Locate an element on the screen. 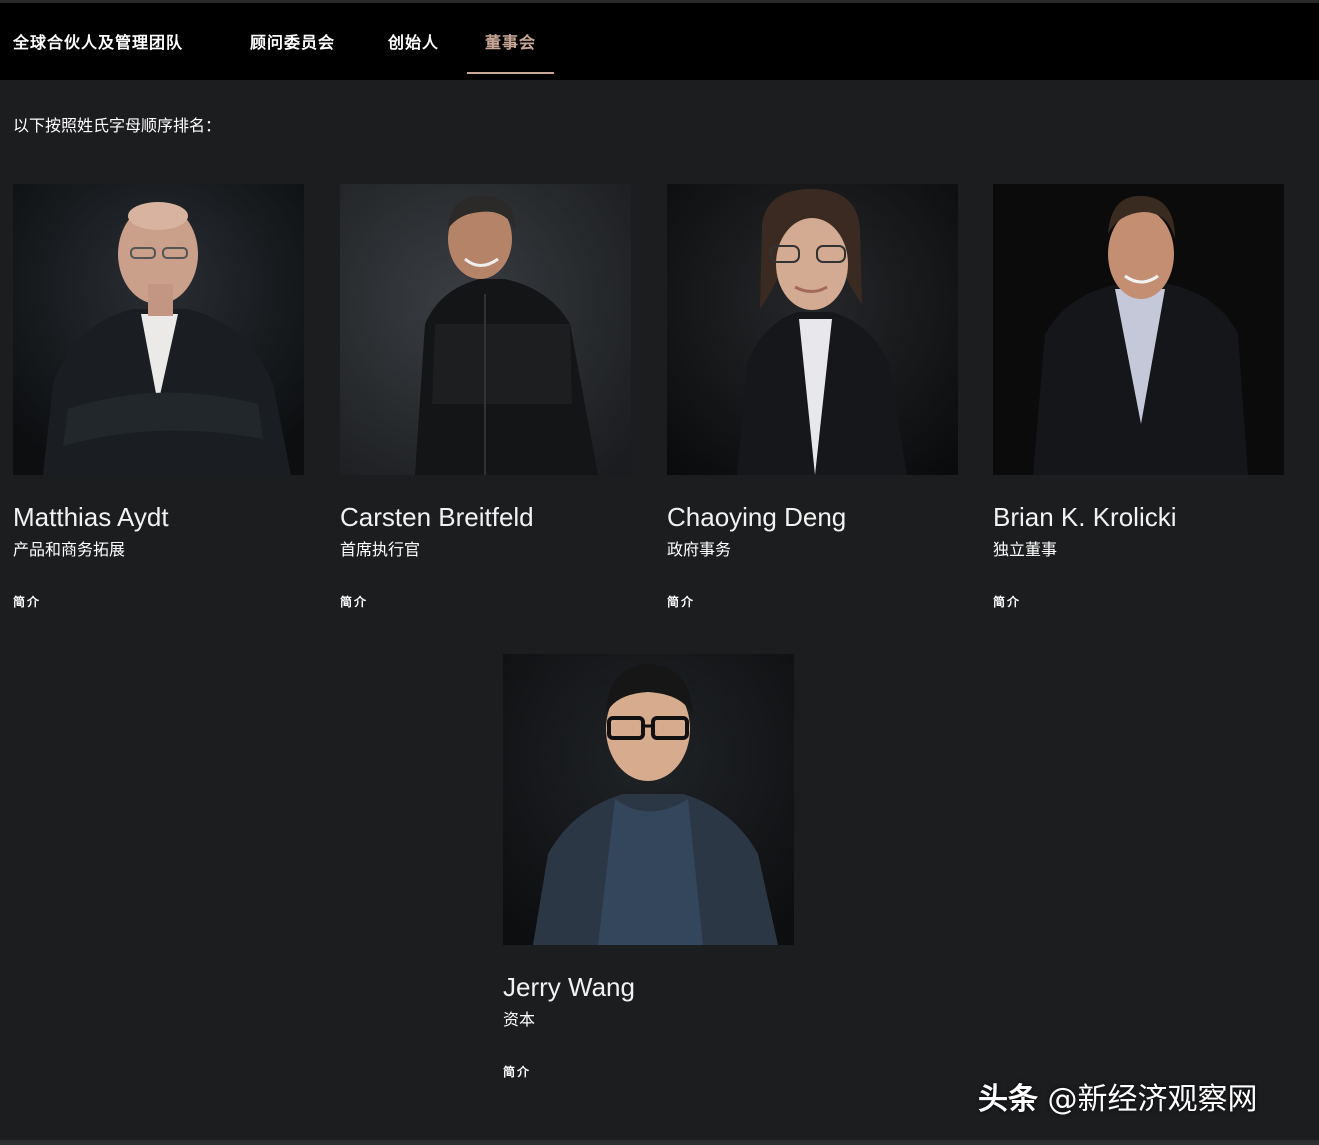  member-card: Matthias Aydt 产品和商务拓展 简介 is located at coordinates (158, 397).